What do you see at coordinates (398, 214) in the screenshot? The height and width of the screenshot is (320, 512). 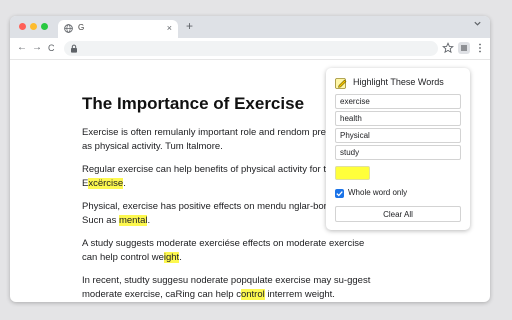 I see `clear-all-button: Clear All` at bounding box center [398, 214].